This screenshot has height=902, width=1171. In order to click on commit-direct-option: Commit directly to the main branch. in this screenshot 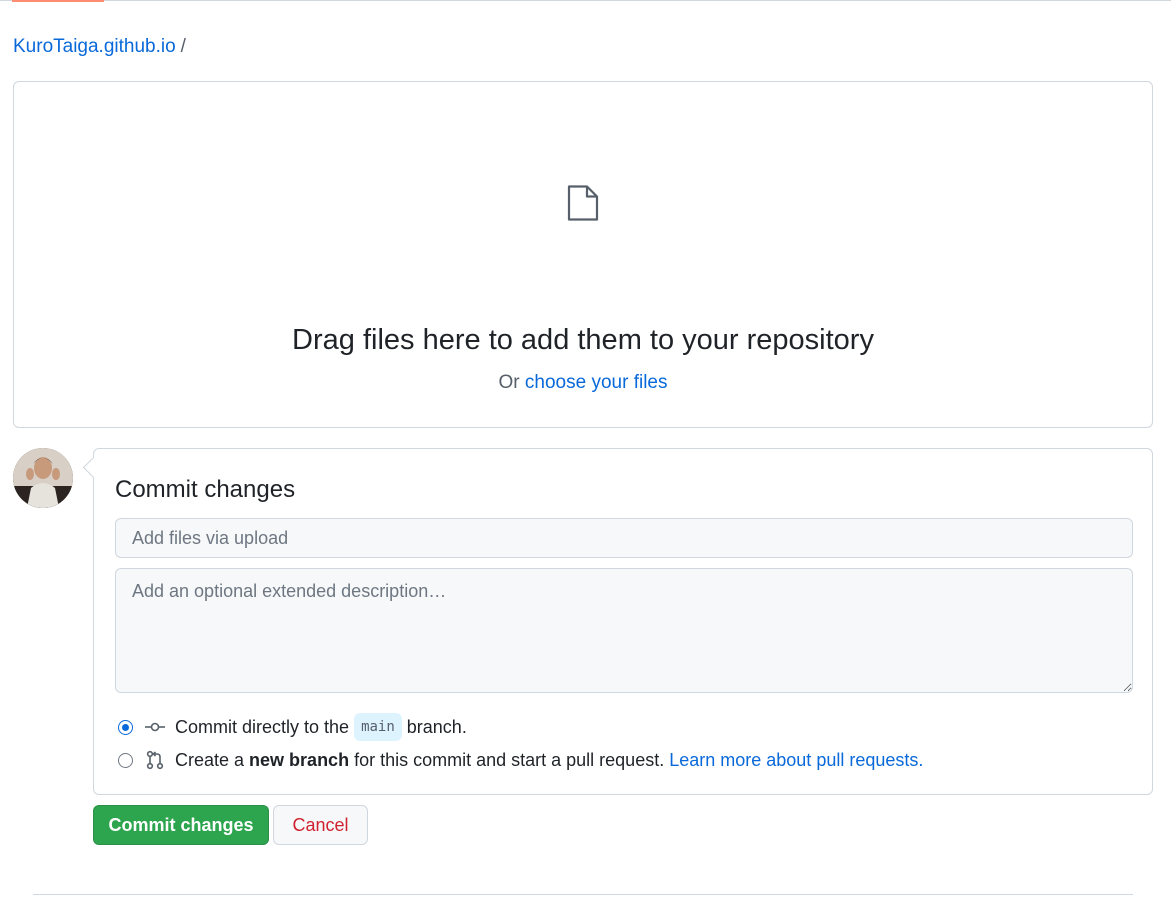, I will do `click(292, 727)`.